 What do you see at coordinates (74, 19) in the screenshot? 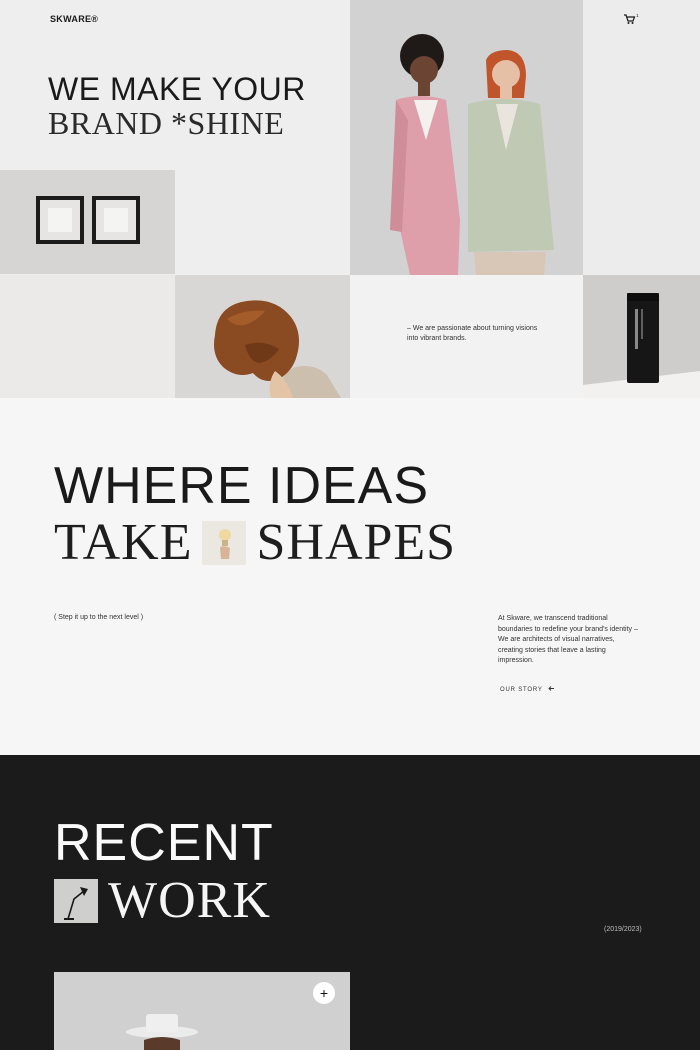
I see `brand-logo: SKWARE®` at bounding box center [74, 19].